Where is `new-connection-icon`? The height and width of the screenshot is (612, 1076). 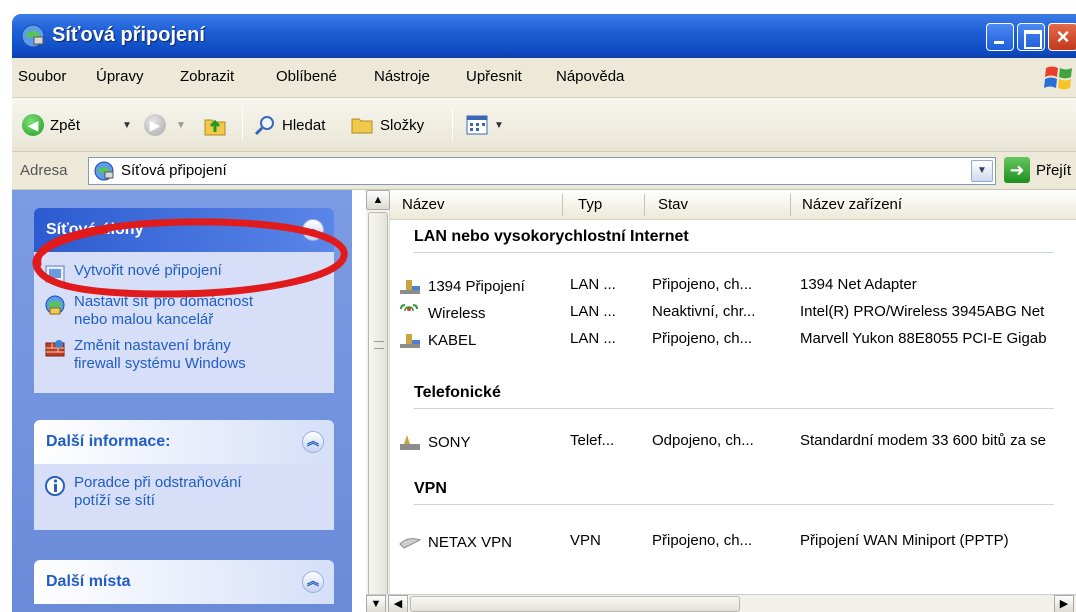 new-connection-icon is located at coordinates (55, 274).